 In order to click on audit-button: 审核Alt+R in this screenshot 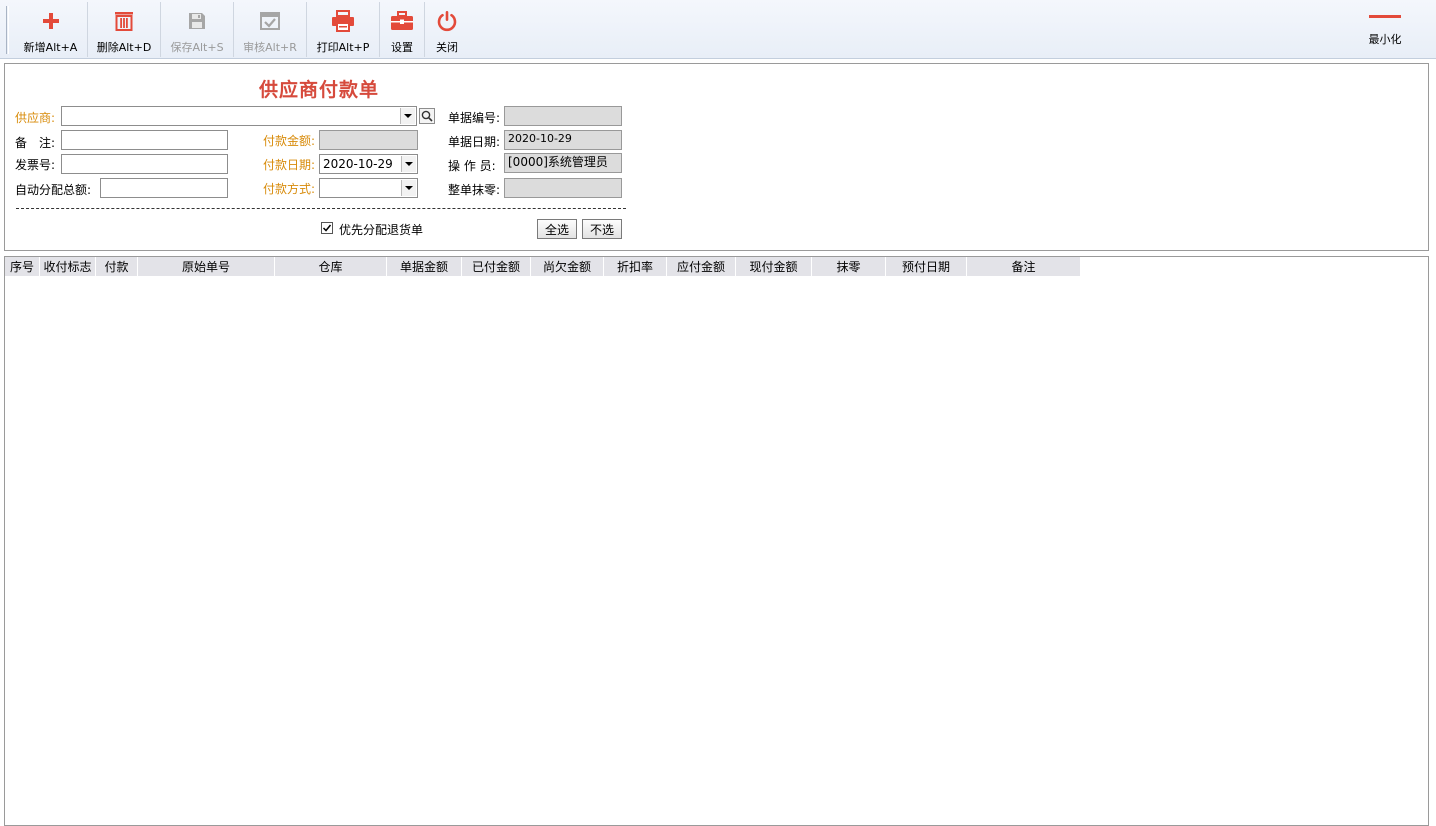, I will do `click(270, 29)`.